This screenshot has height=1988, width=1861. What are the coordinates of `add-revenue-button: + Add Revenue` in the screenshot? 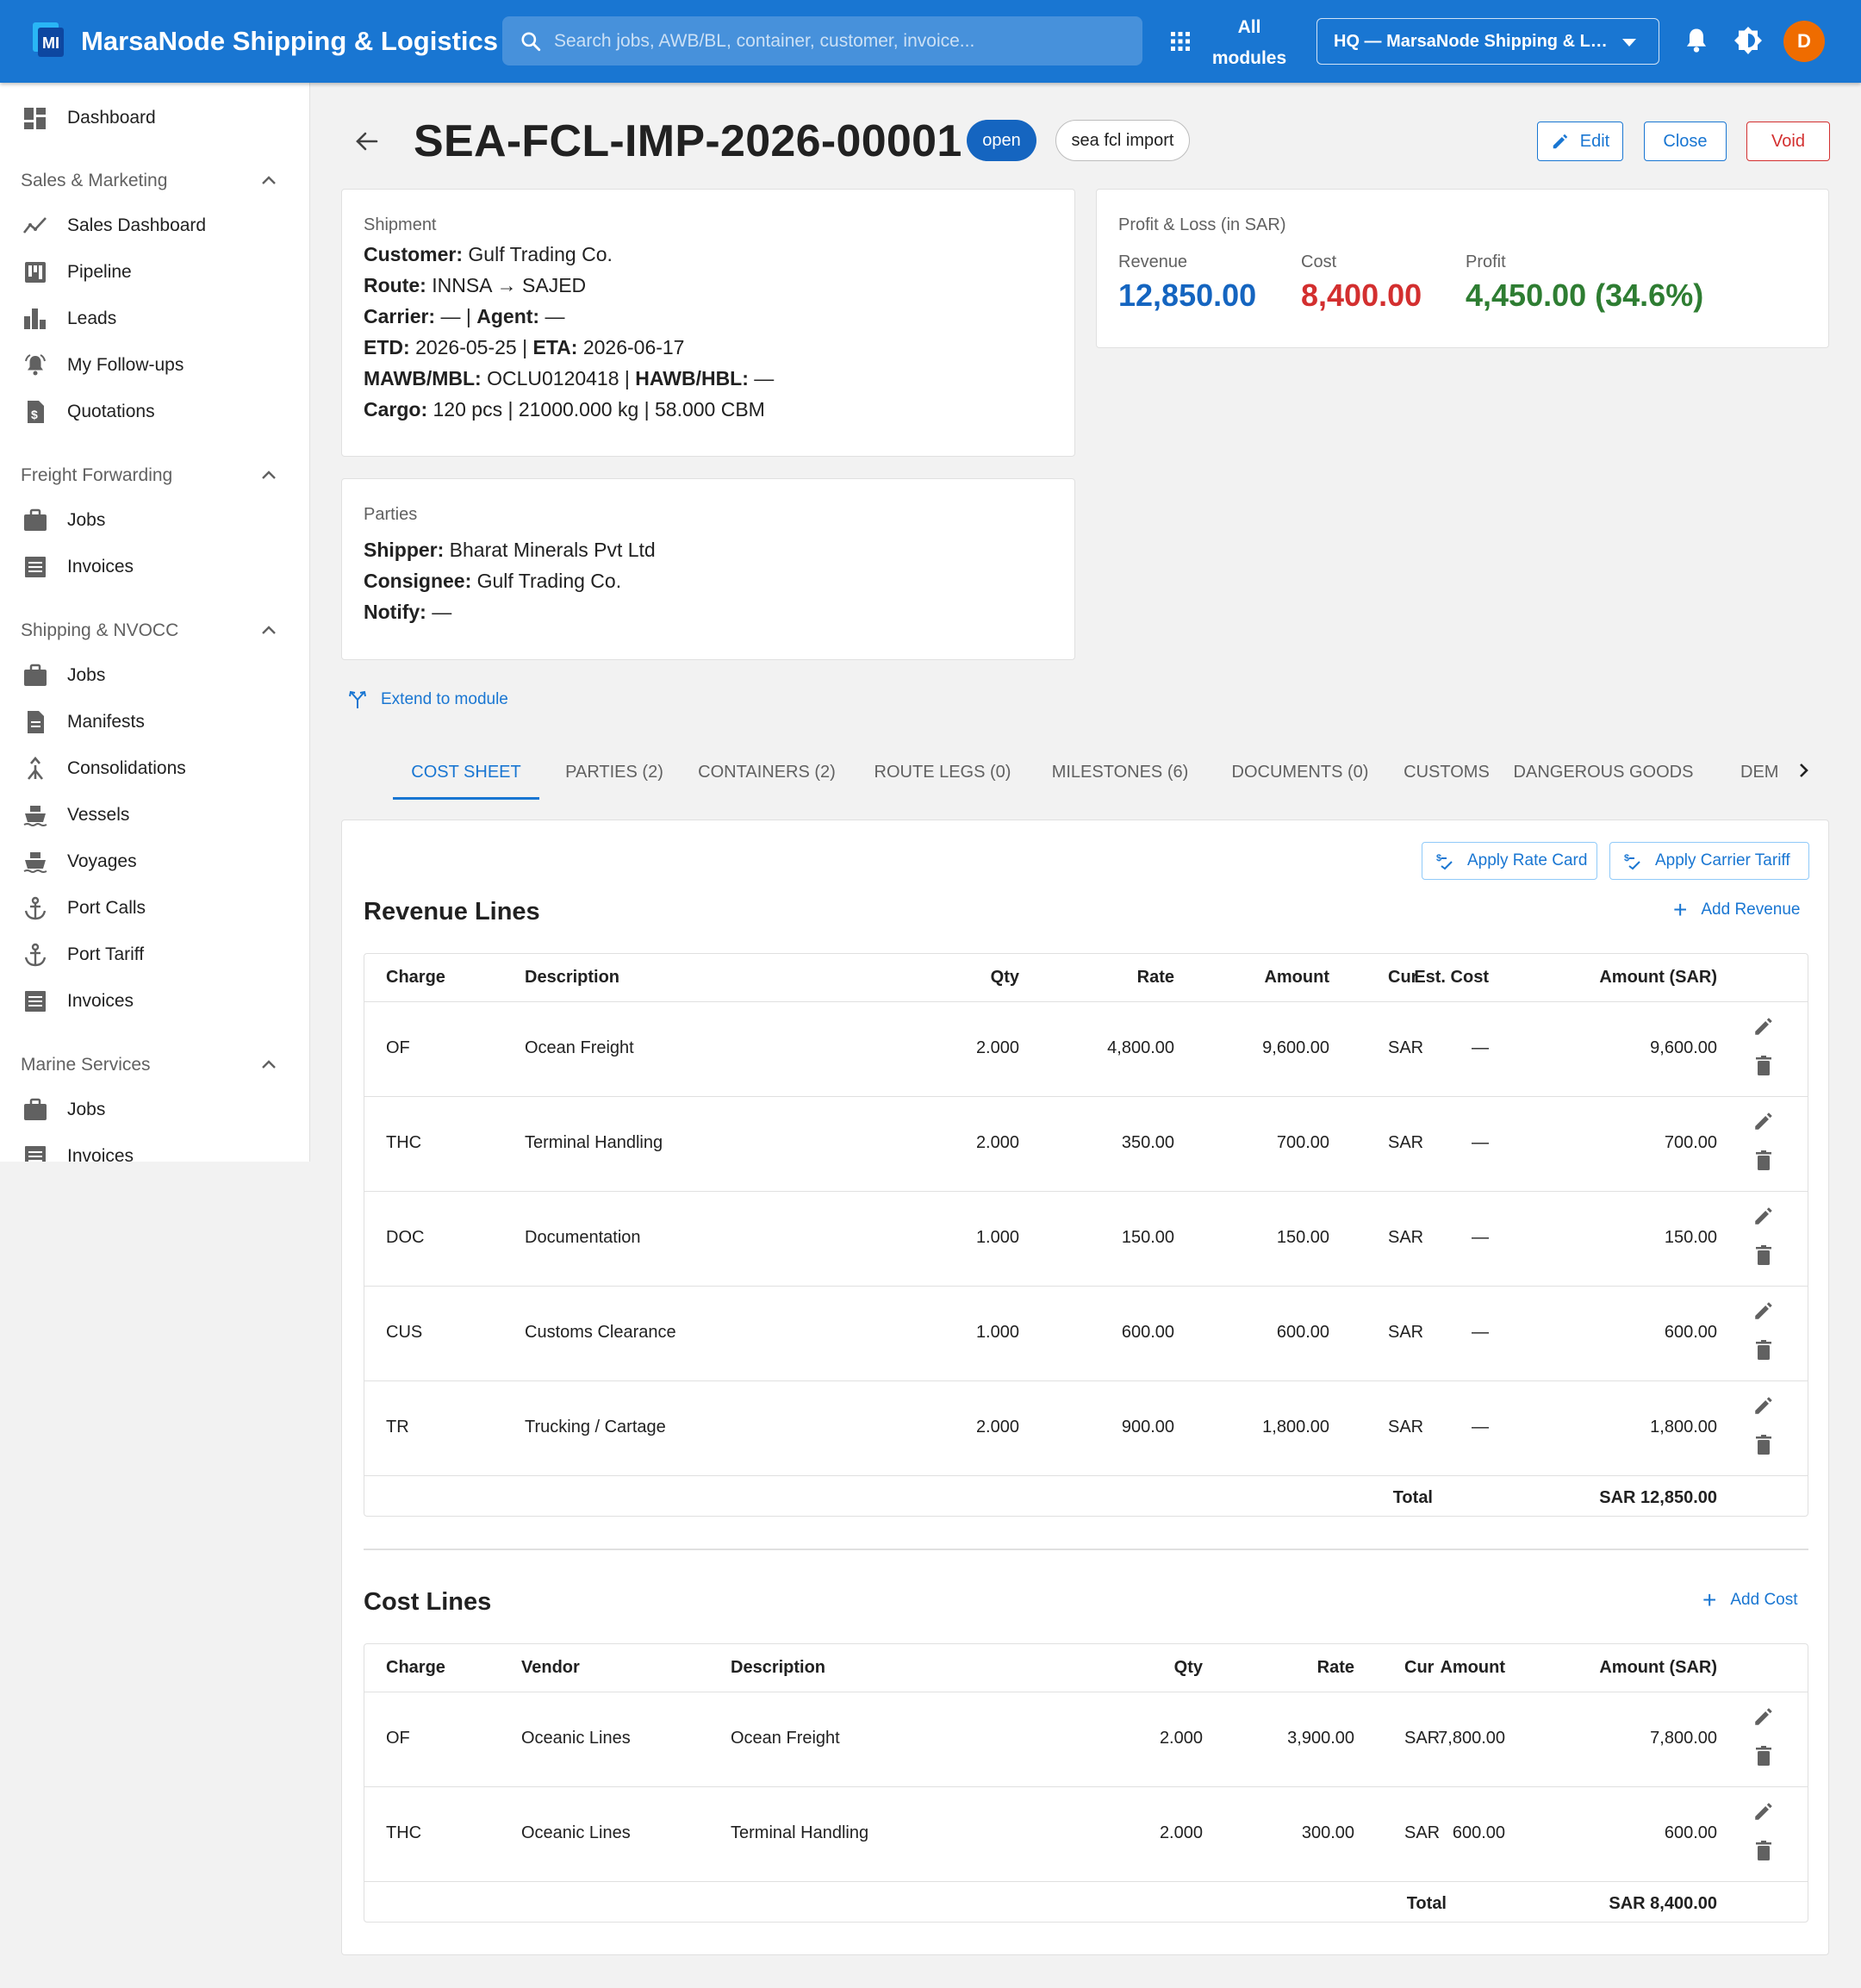 It's located at (1737, 909).